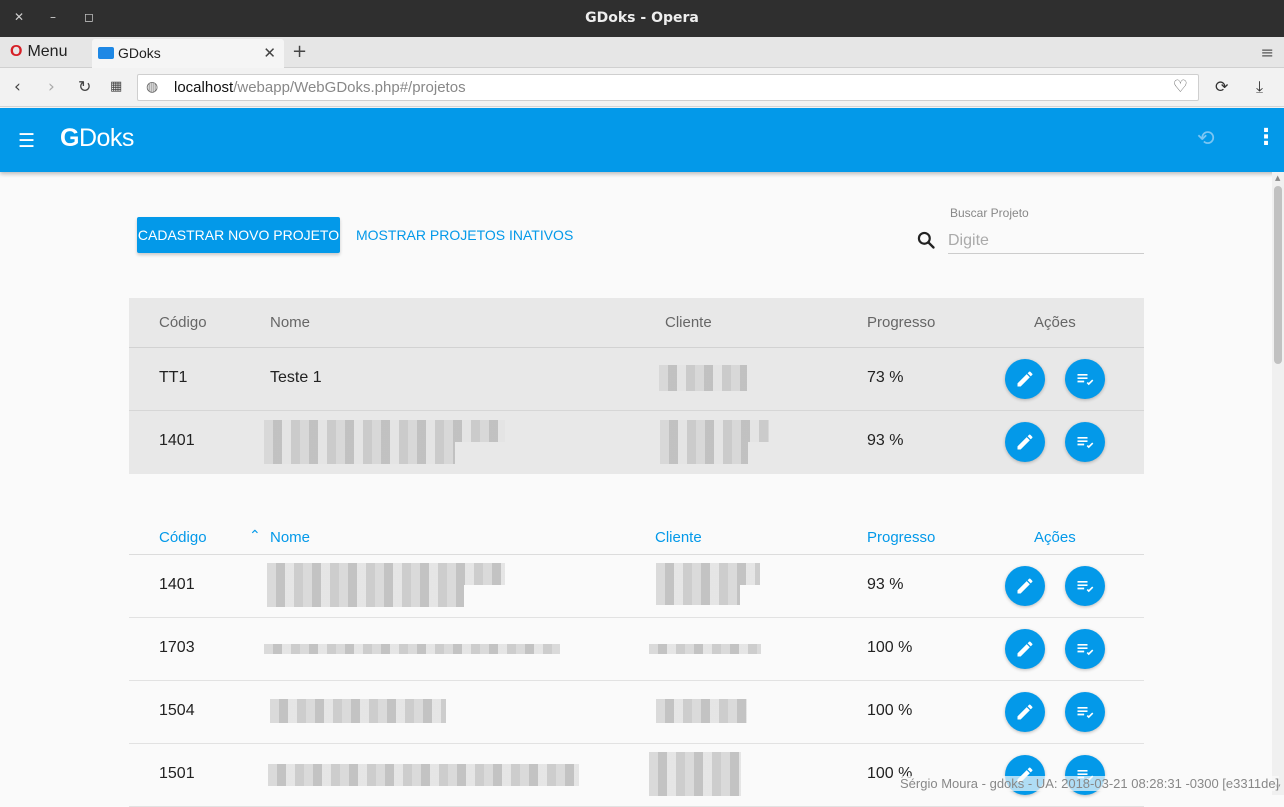  Describe the element at coordinates (636, 379) in the screenshot. I see `table-row: TT1 Teste 1 73 %` at that location.